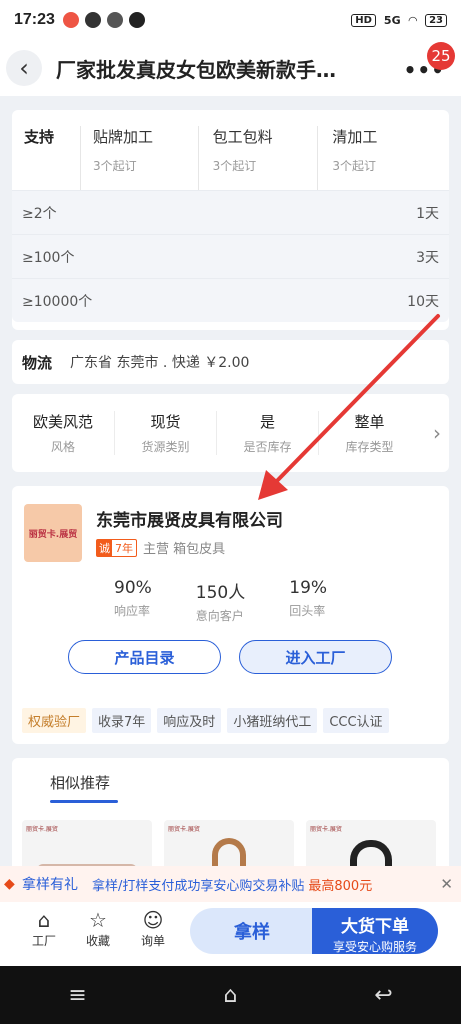 Image resolution: width=461 pixels, height=1024 pixels. I want to click on status-bar: 17:23 HD 5G ◠ 23, so click(230, 20).